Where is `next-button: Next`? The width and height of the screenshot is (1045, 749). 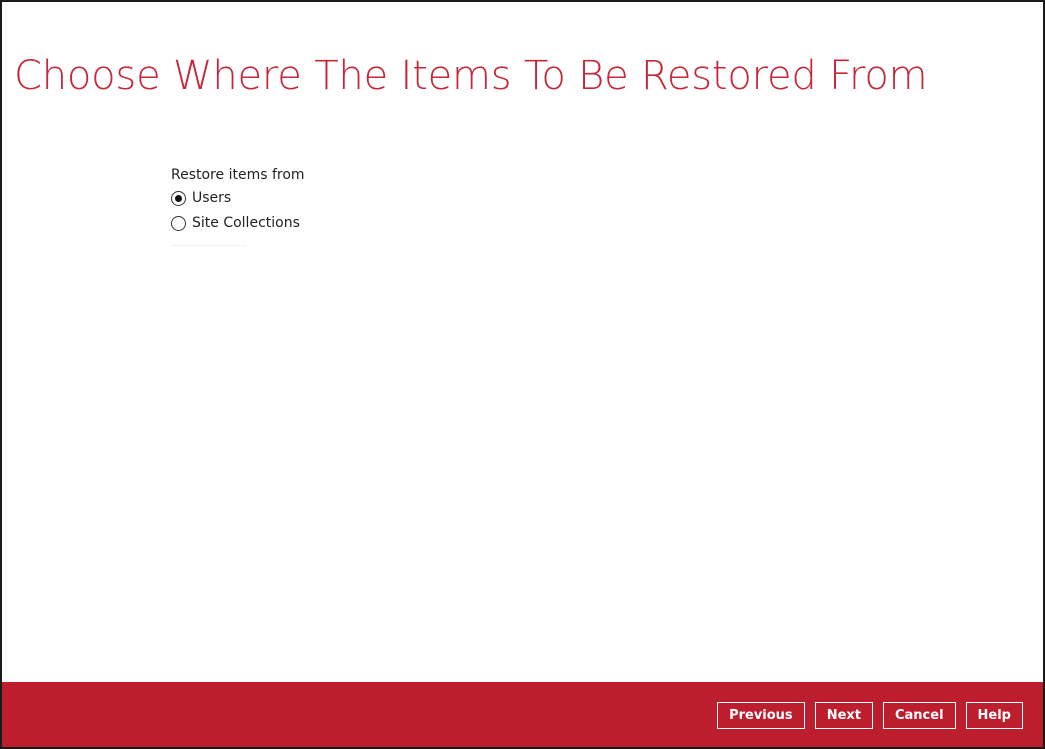 next-button: Next is located at coordinates (843, 715).